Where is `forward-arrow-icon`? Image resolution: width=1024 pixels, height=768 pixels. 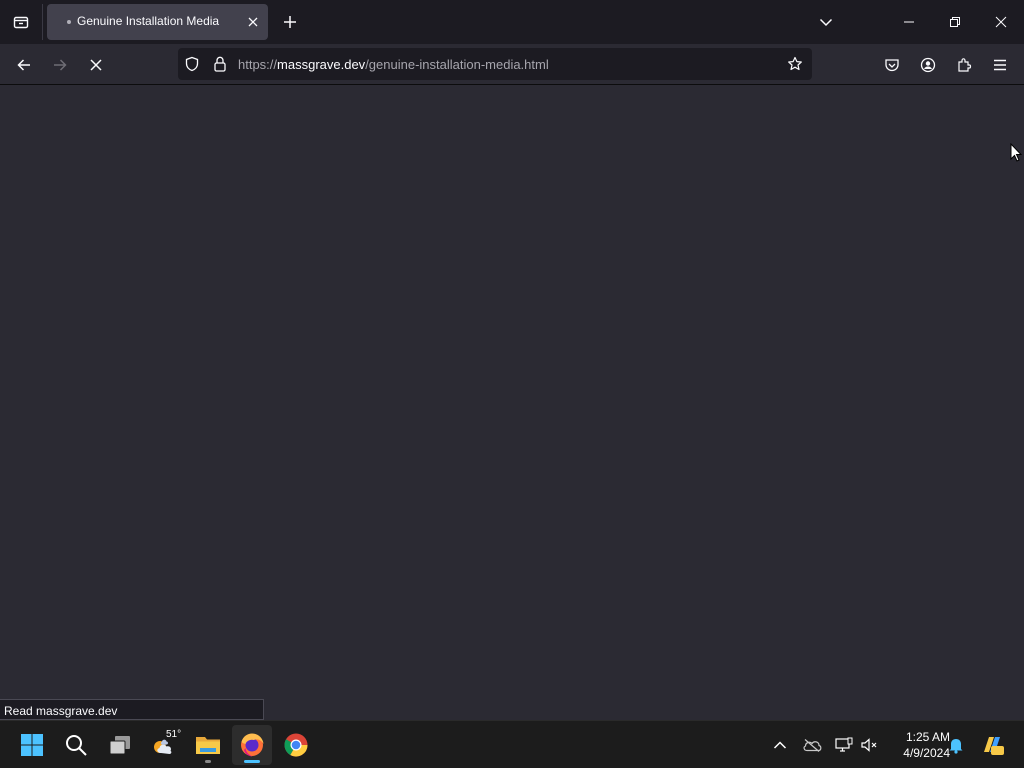 forward-arrow-icon is located at coordinates (60, 65).